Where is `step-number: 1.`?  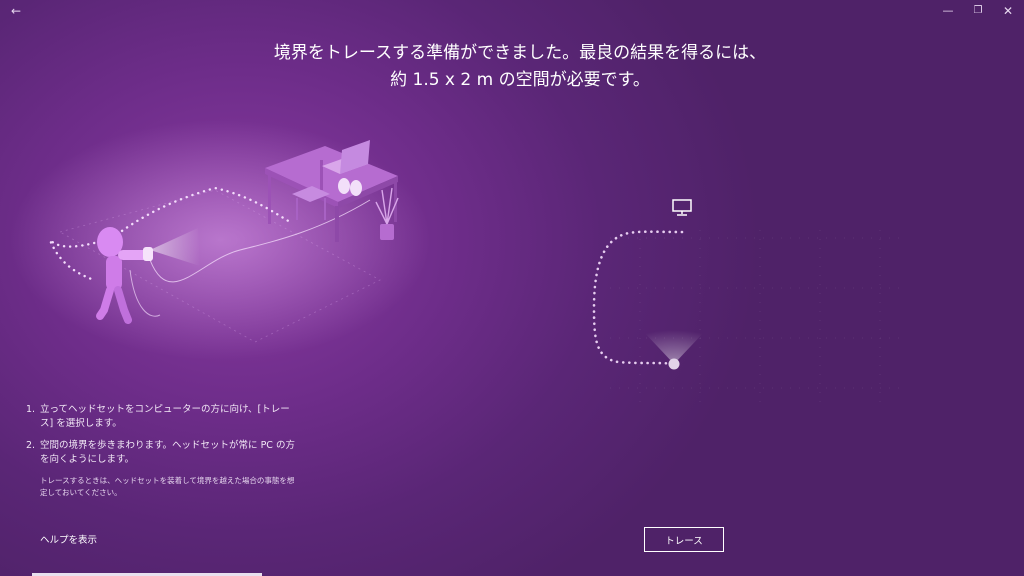
step-number: 1. is located at coordinates (31, 409).